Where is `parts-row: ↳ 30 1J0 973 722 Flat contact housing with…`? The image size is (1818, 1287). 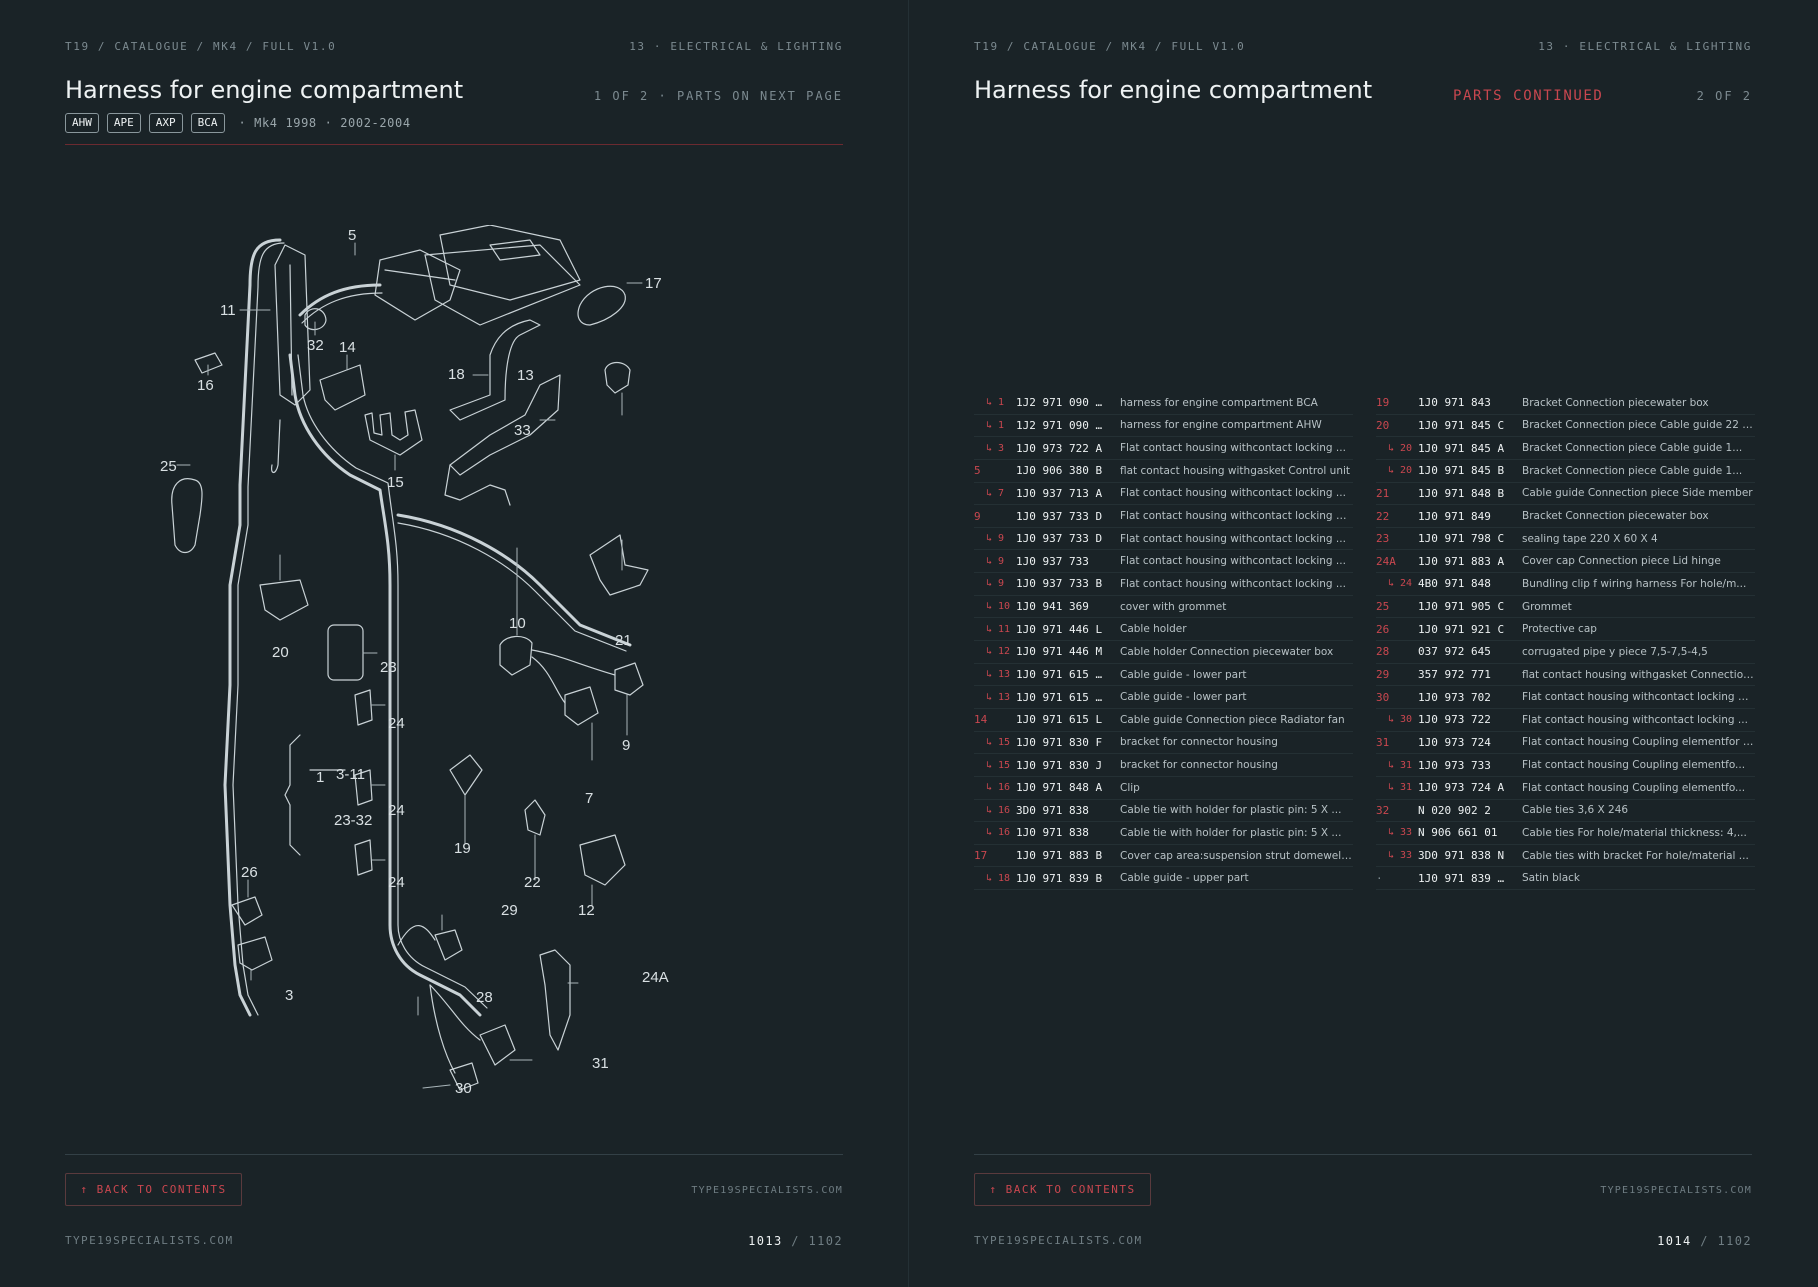 parts-row: ↳ 30 1J0 973 722 Flat contact housing with… is located at coordinates (1565, 720).